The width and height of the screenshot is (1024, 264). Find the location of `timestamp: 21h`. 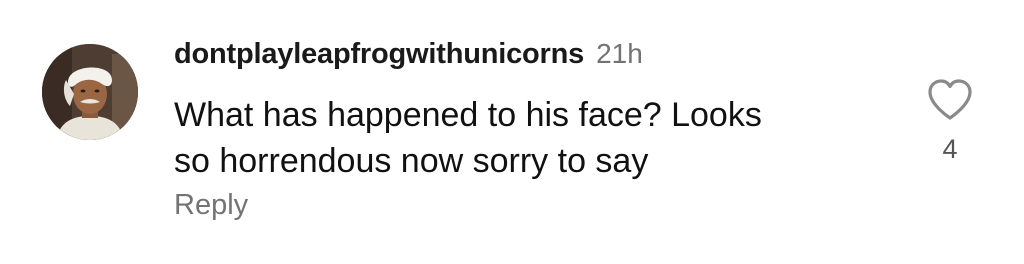

timestamp: 21h is located at coordinates (619, 53).